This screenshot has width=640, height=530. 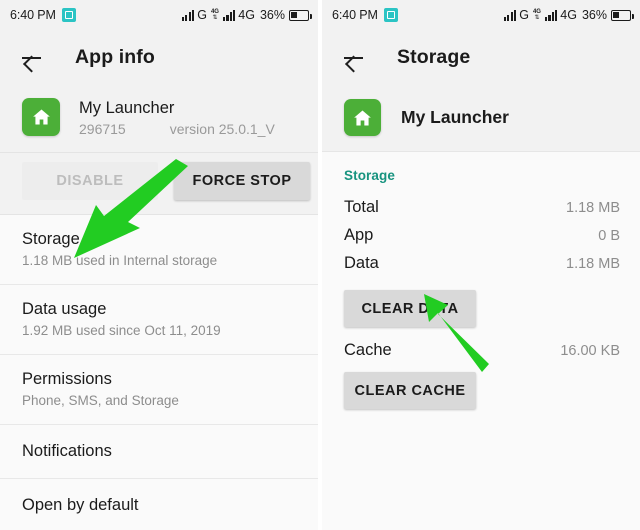 I want to click on storage-app-header: My Launcher, so click(x=481, y=118).